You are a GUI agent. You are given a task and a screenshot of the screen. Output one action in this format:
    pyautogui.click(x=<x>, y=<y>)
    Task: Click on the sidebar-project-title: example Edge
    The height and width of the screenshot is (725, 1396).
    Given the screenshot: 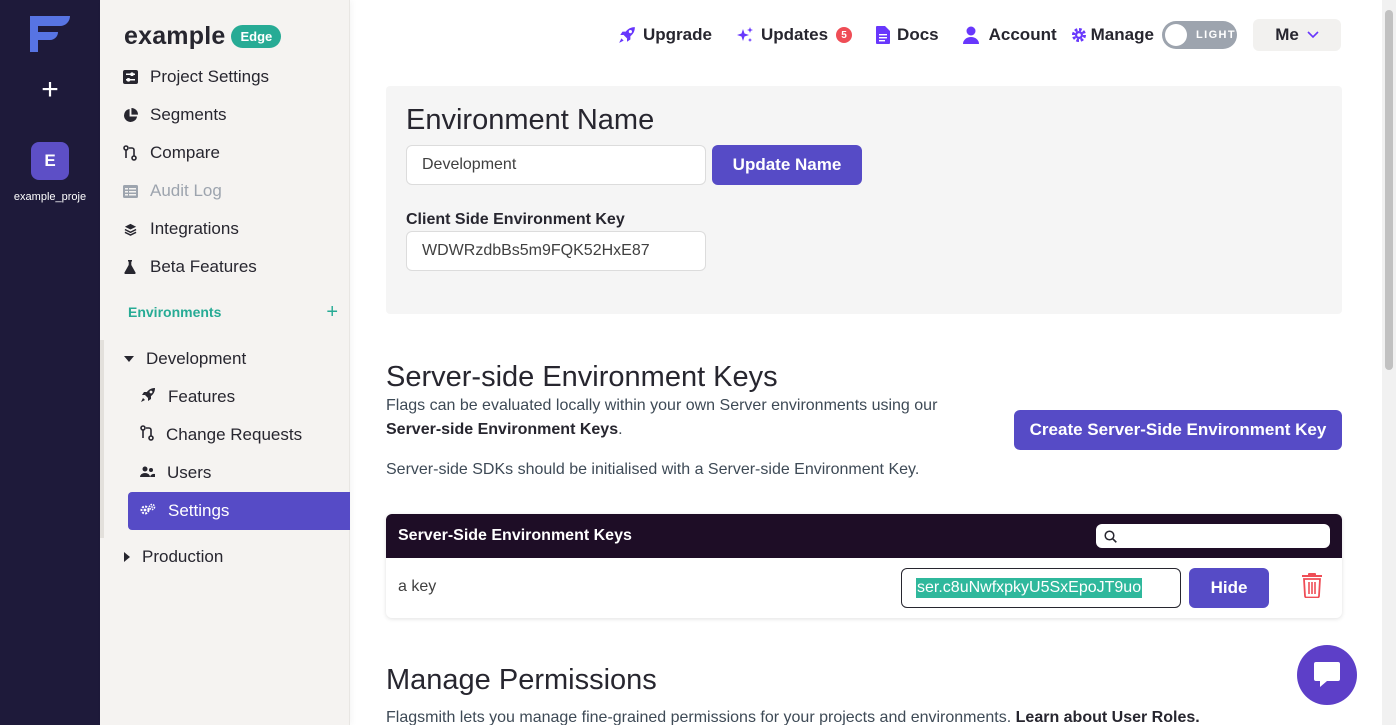 What is the action you would take?
    pyautogui.click(x=203, y=36)
    